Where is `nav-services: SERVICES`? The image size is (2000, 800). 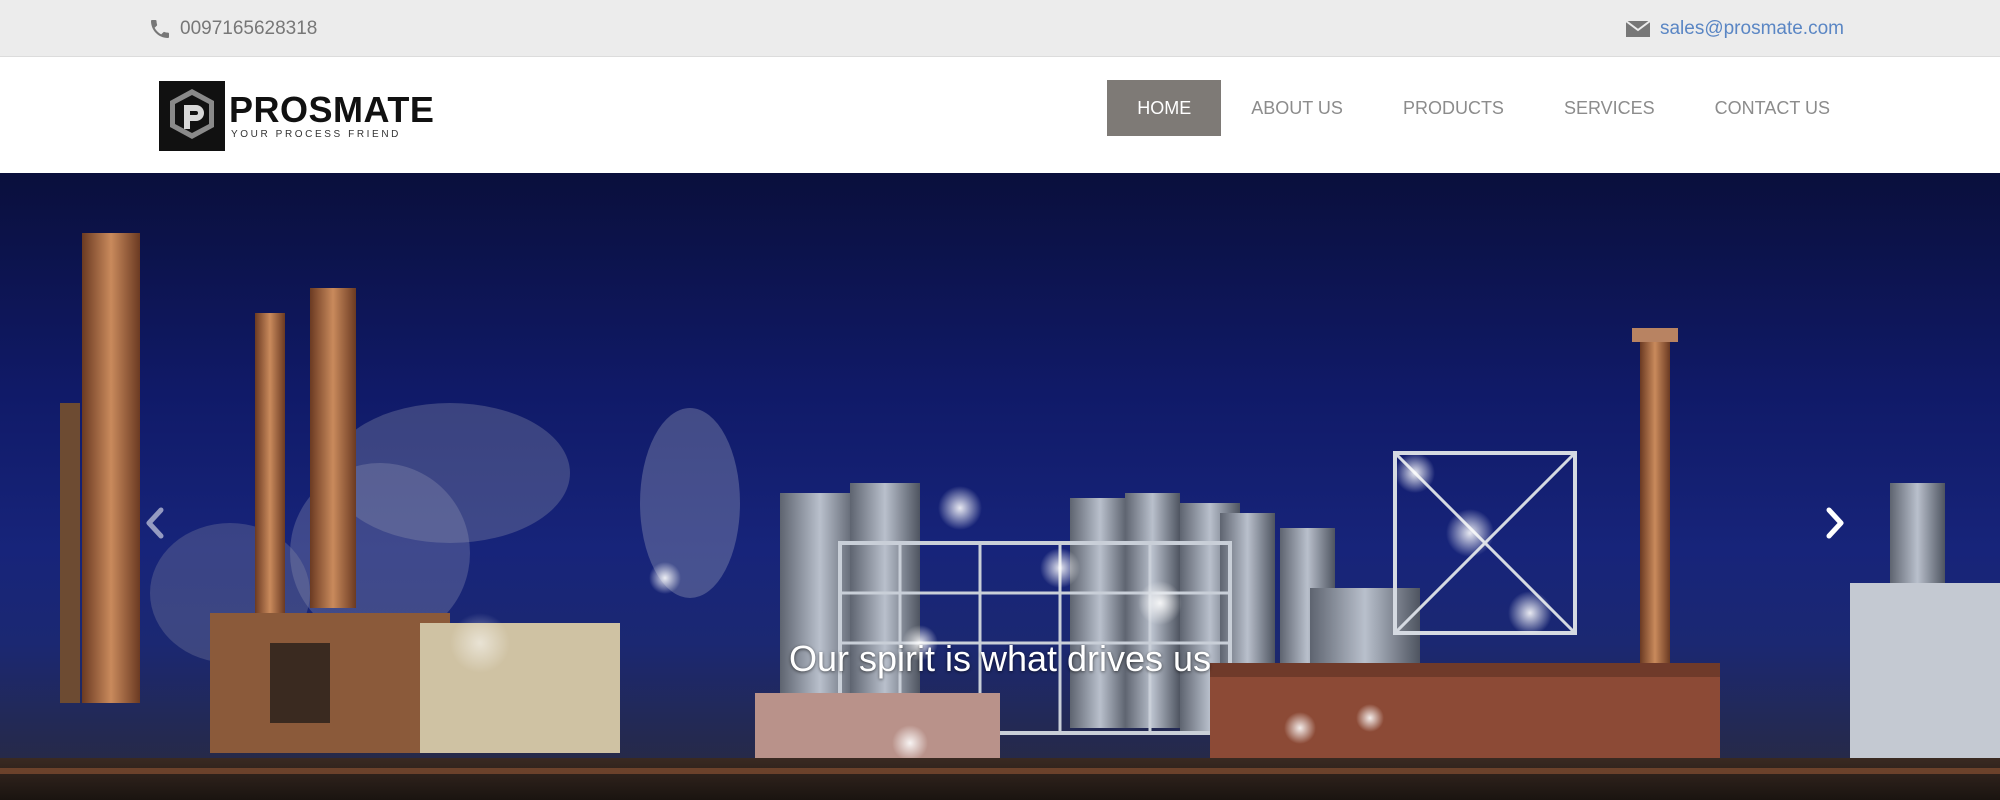
nav-services: SERVICES is located at coordinates (1609, 108).